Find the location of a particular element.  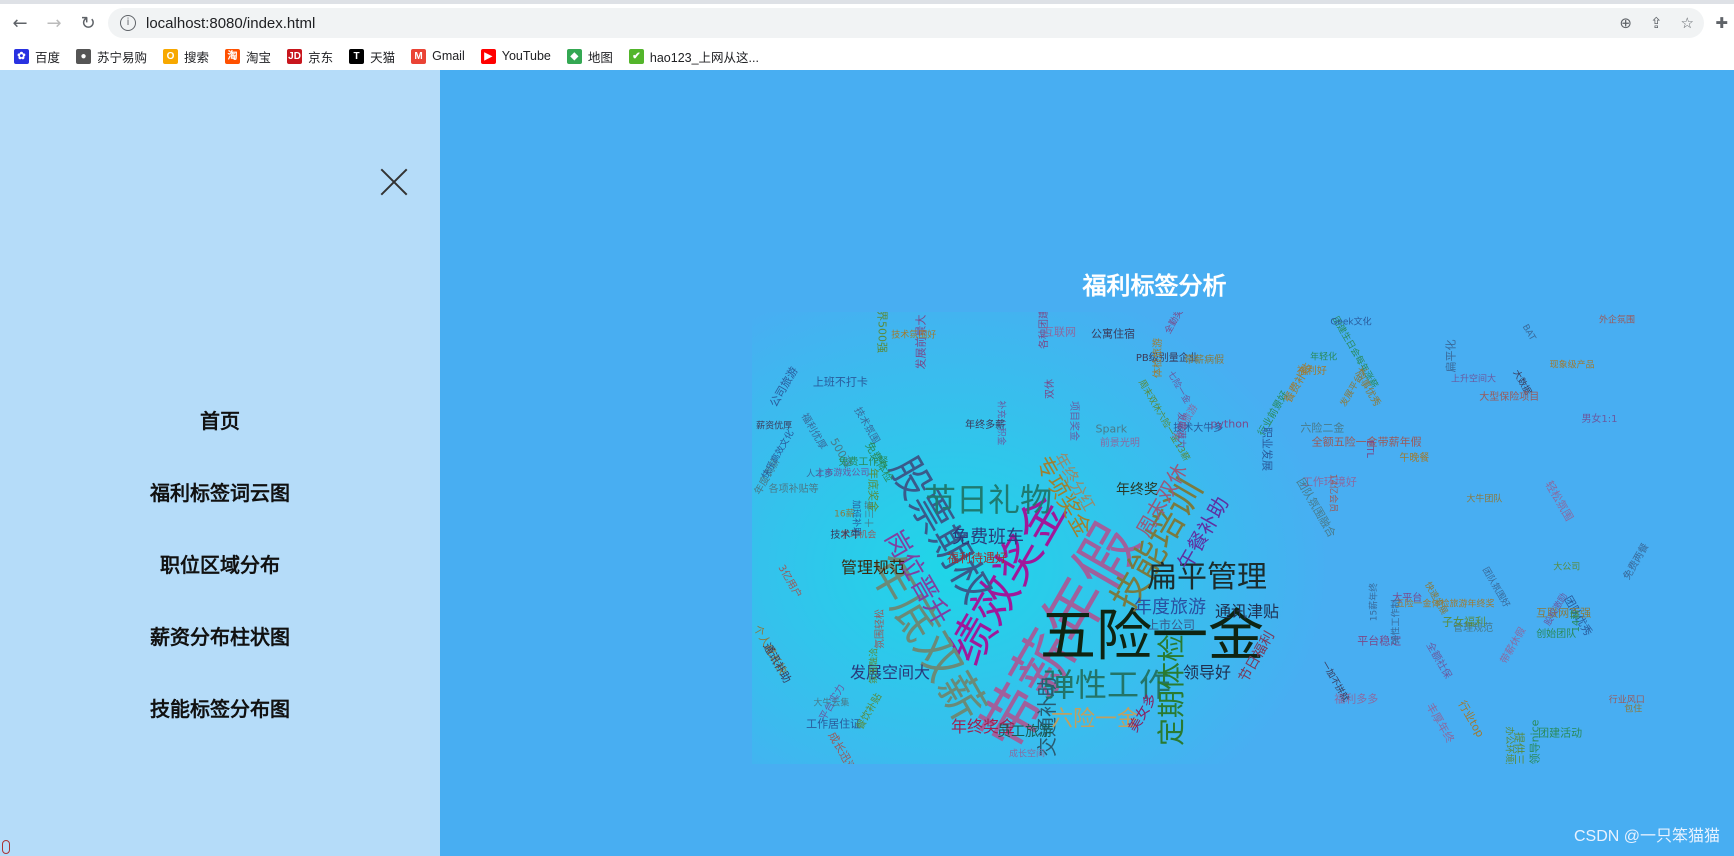

bookmark: ▶ YouTube is located at coordinates (515, 56).